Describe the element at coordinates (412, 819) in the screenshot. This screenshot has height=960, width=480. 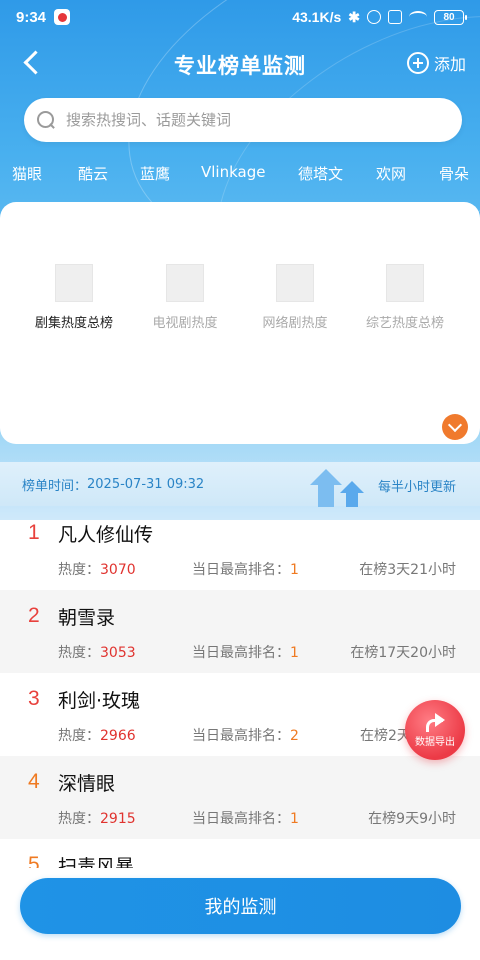
I see `on-list-duration: 在榜9天9小时` at that location.